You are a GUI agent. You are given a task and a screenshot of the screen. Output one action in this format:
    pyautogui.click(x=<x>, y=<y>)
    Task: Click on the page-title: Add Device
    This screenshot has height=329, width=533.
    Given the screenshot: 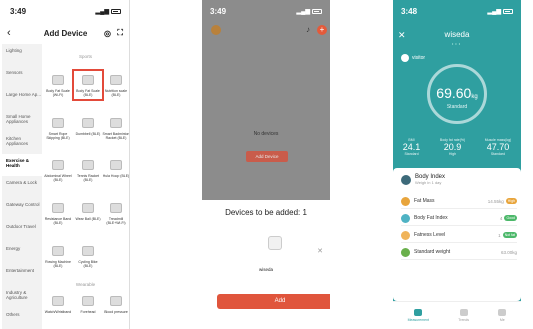 What is the action you would take?
    pyautogui.click(x=65, y=33)
    